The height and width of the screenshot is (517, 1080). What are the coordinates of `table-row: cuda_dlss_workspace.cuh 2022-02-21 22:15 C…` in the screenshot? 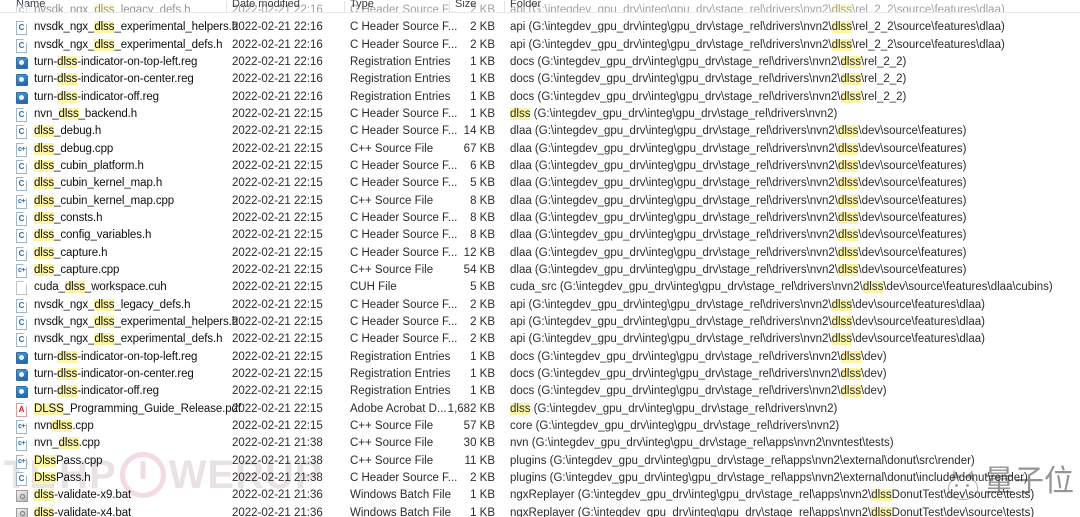 It's located at (540, 287).